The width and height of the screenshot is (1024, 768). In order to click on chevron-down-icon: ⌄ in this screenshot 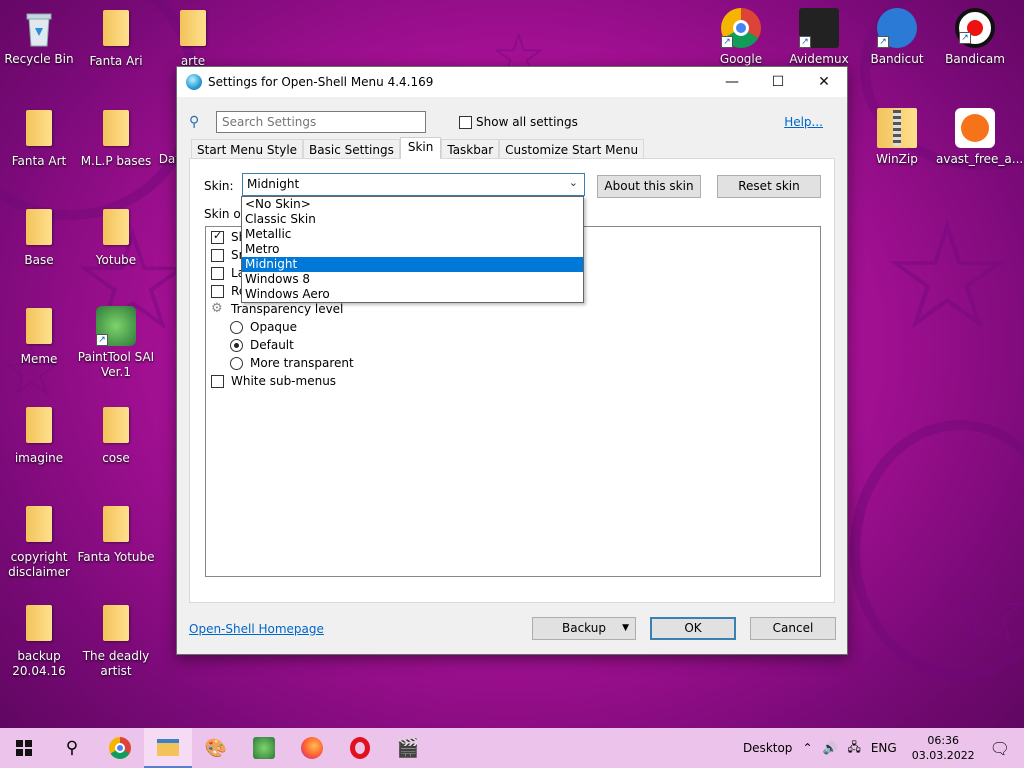, I will do `click(573, 182)`.